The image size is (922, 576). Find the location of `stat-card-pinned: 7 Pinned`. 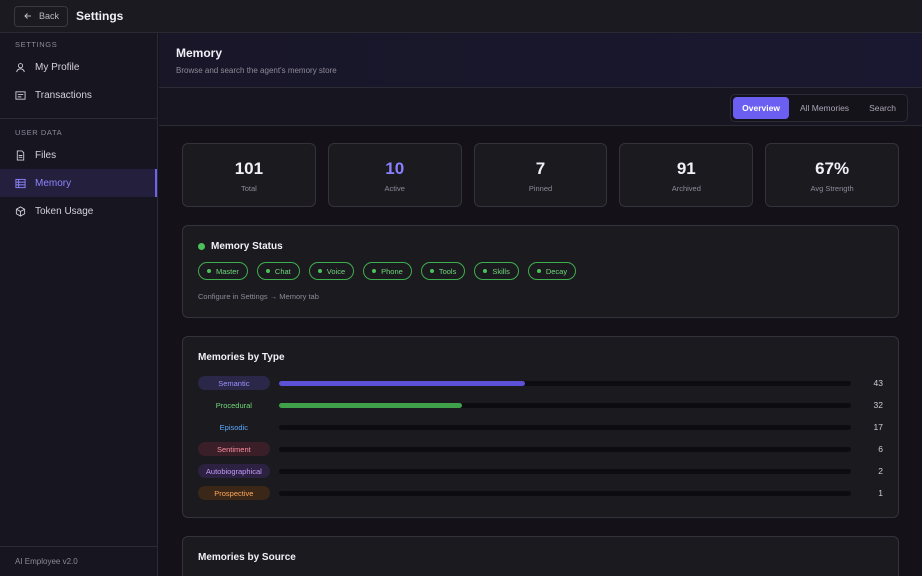

stat-card-pinned: 7 Pinned is located at coordinates (540, 175).